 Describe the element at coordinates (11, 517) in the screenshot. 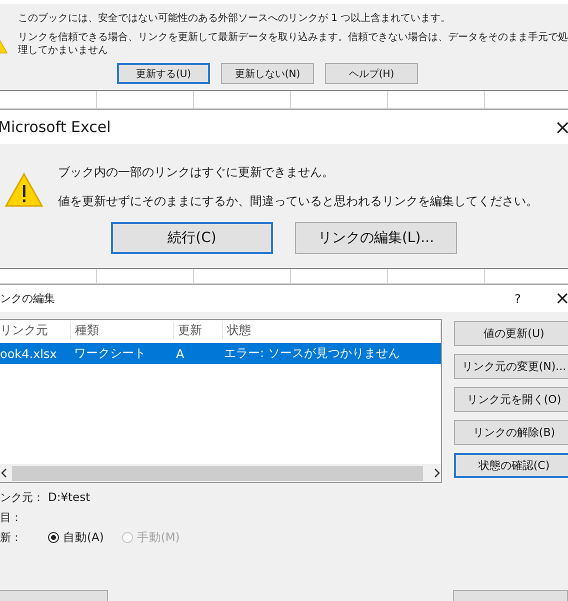

I see `field-label: 目：` at that location.